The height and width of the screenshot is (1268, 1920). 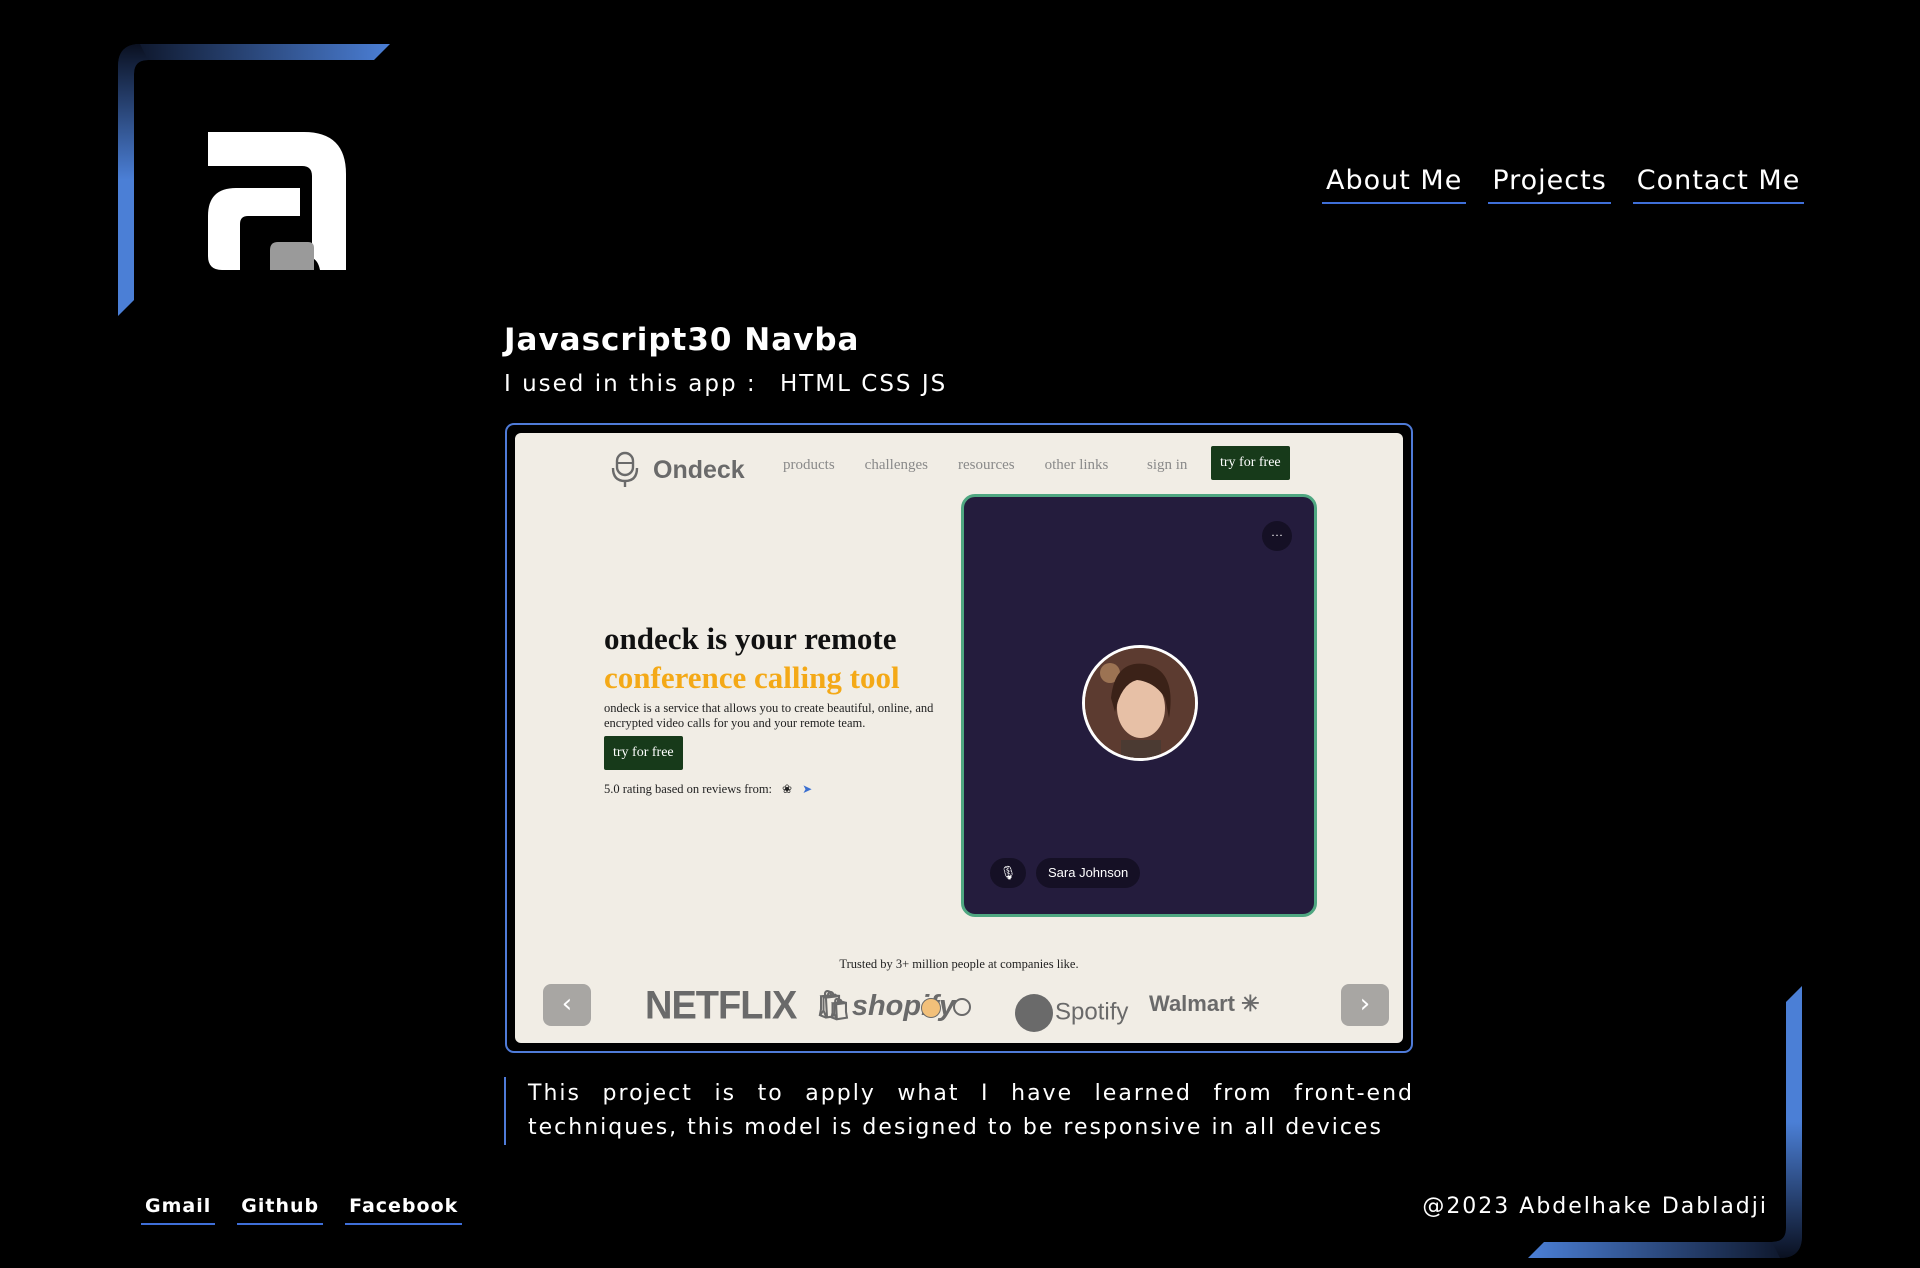 What do you see at coordinates (625, 469) in the screenshot?
I see `microphone-icon` at bounding box center [625, 469].